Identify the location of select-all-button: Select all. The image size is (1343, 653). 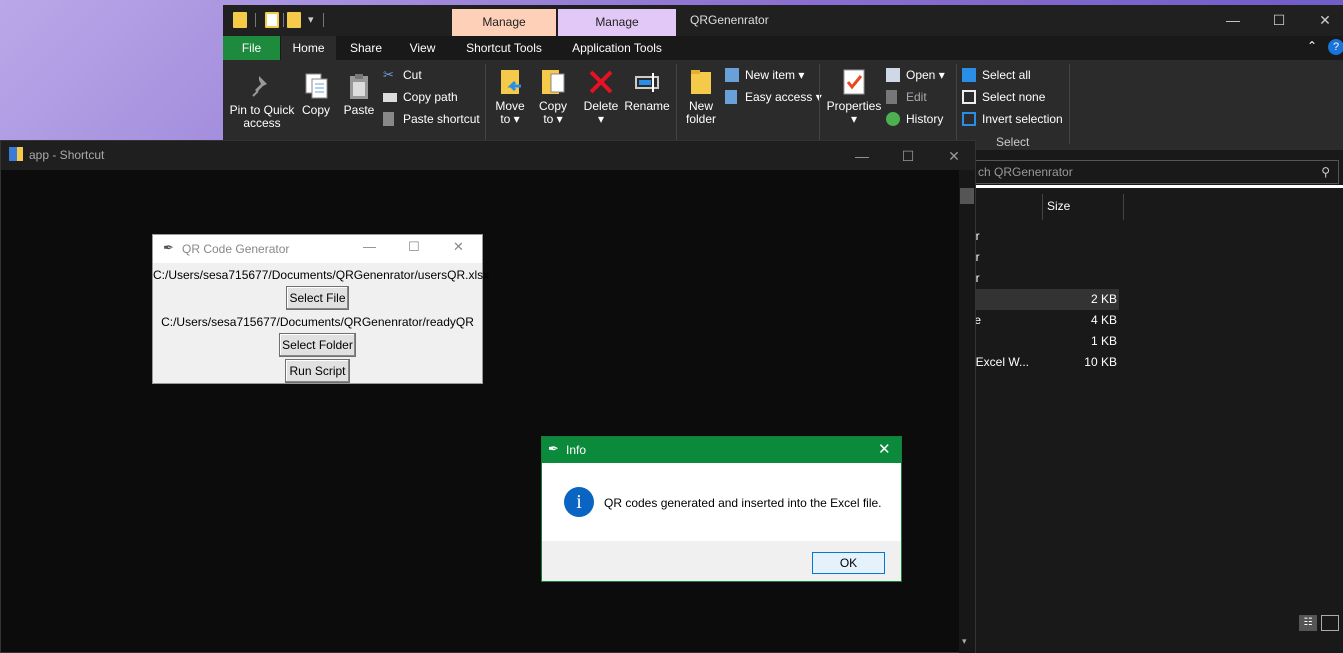
(996, 75).